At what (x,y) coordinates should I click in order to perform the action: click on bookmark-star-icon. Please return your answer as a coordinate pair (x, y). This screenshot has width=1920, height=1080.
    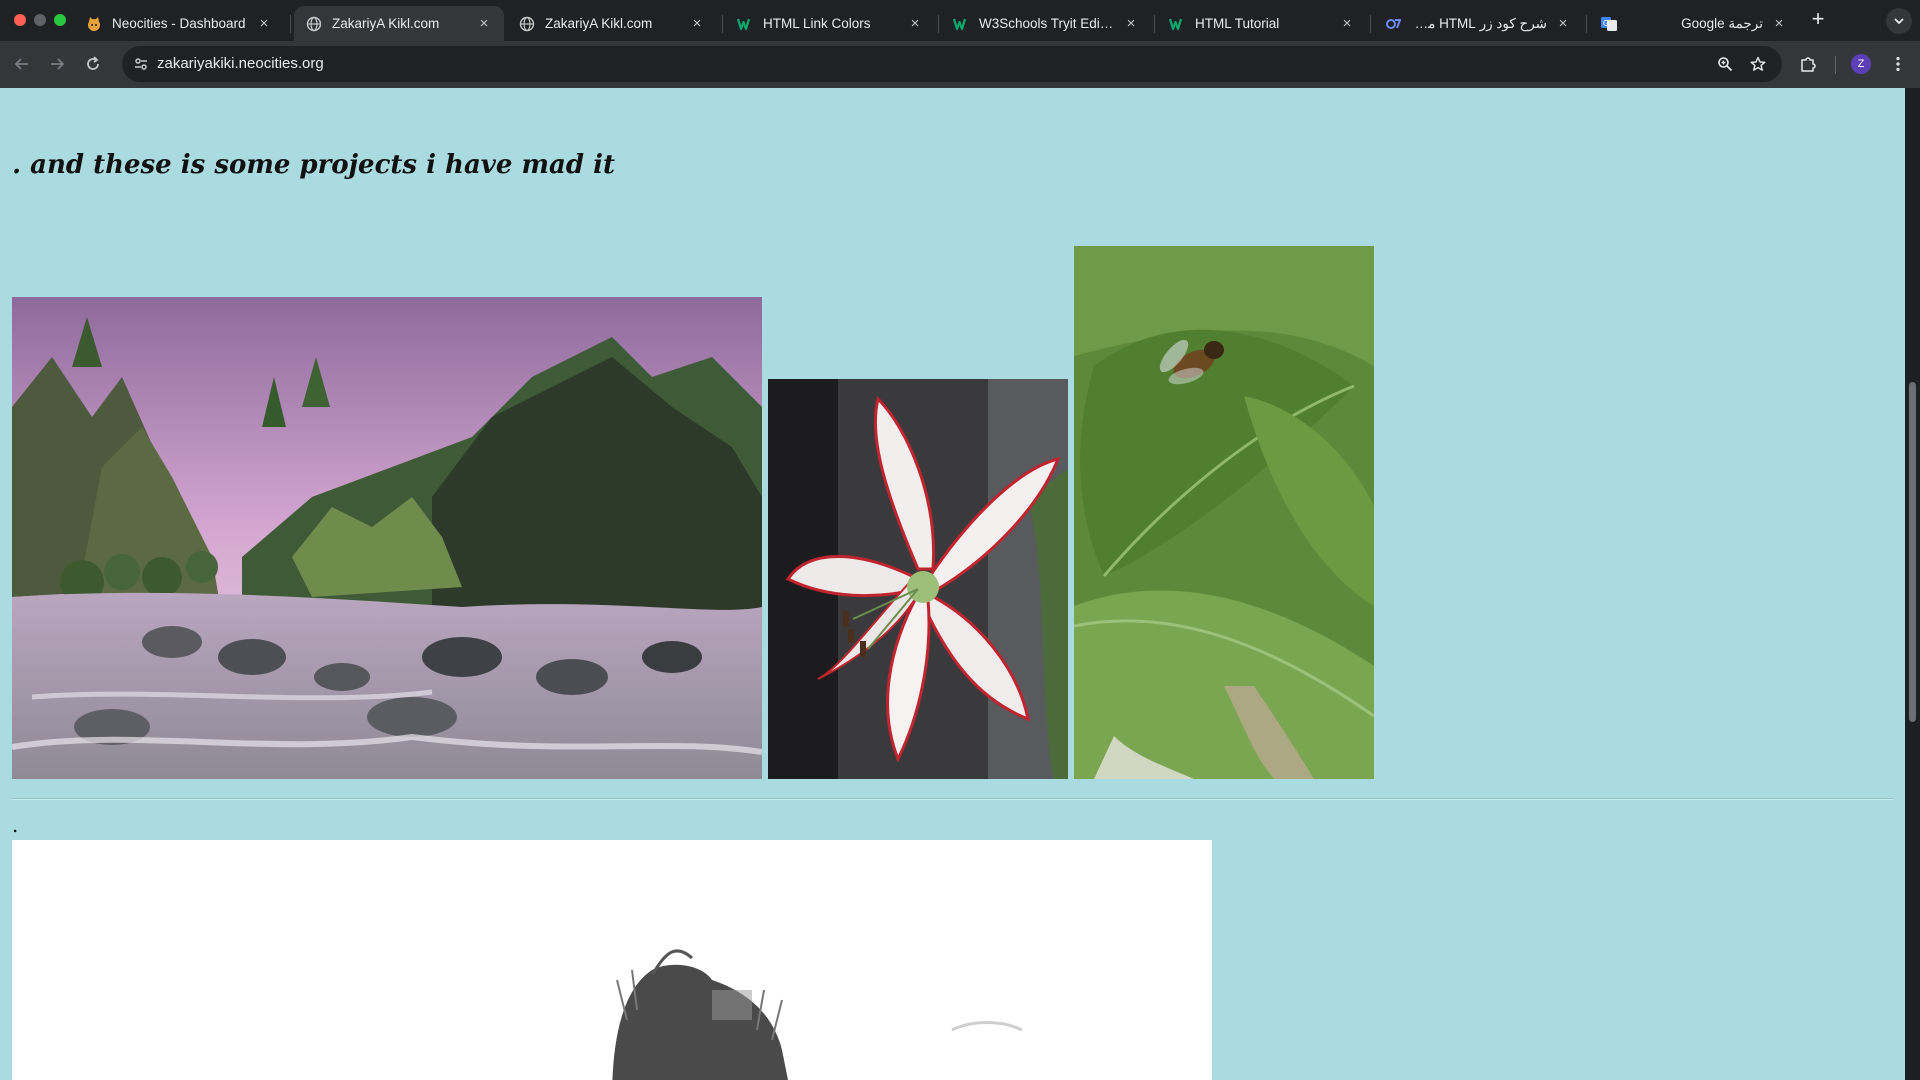
    Looking at the image, I should click on (1758, 64).